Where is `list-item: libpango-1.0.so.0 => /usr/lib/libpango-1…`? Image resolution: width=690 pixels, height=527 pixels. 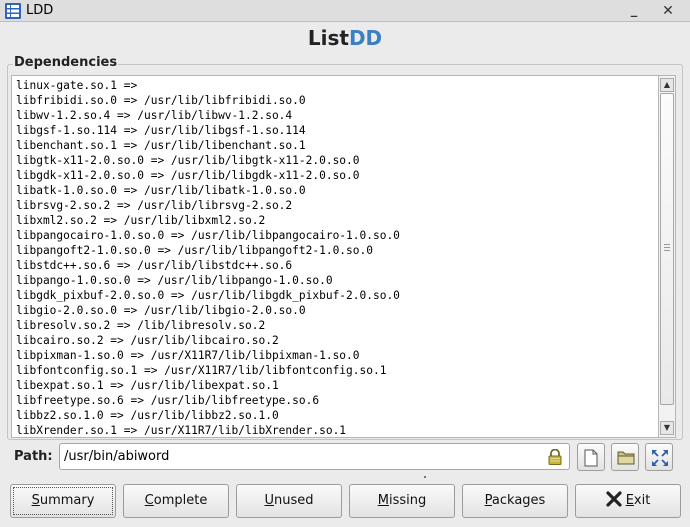 list-item: libpango-1.0.so.0 => /usr/lib/libpango-1… is located at coordinates (335, 280).